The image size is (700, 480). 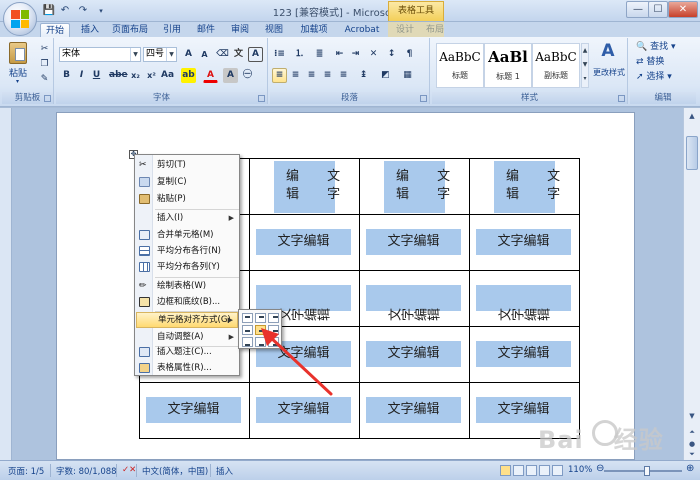 I want to click on align-top-left-icon, so click(x=247, y=318).